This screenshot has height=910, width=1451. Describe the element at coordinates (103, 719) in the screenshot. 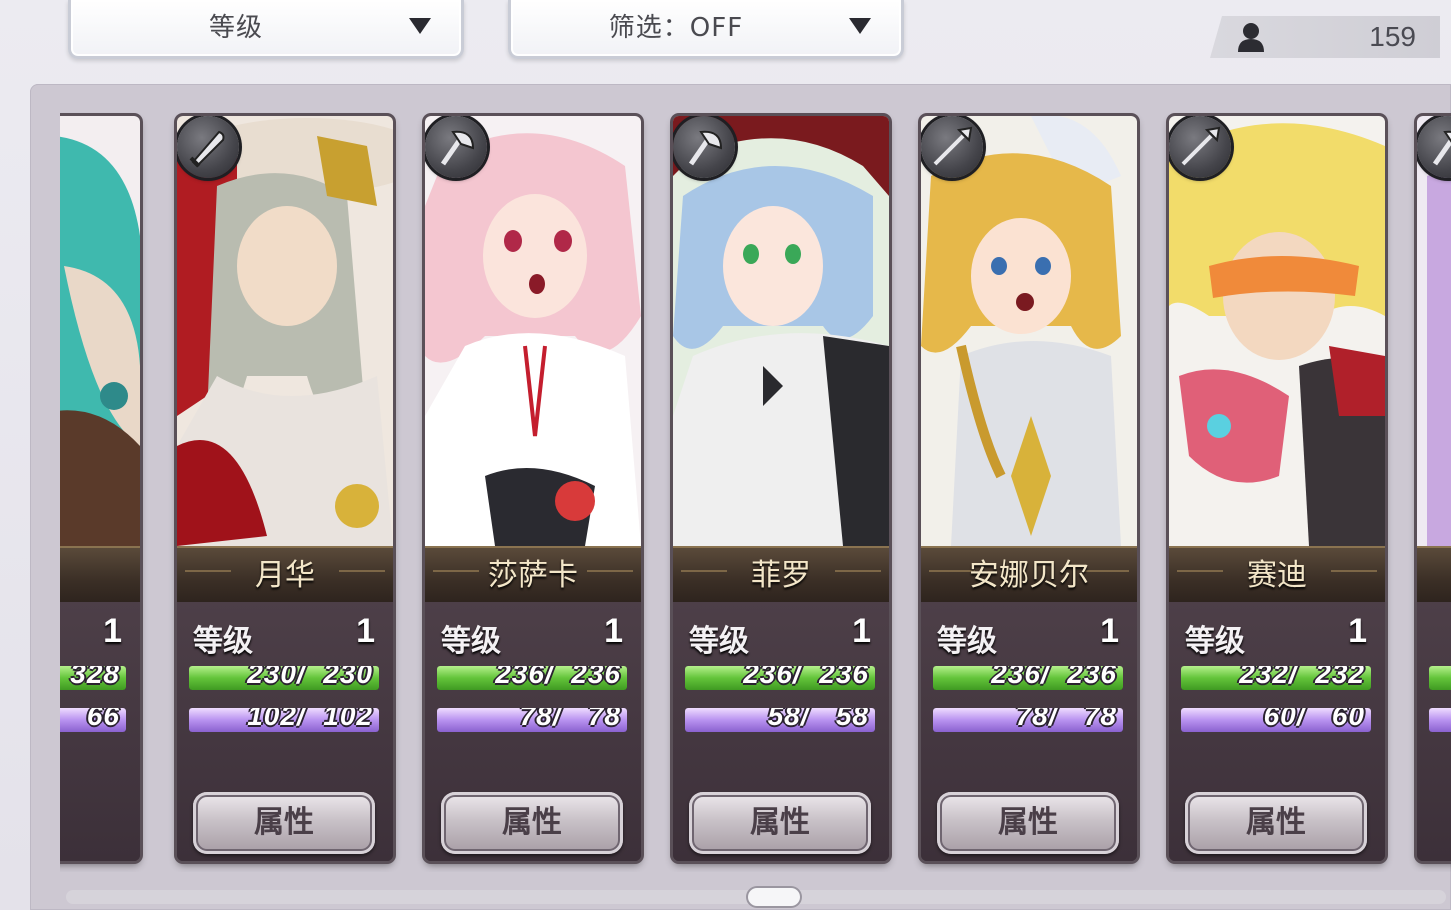

I see `mp-value: 66` at that location.